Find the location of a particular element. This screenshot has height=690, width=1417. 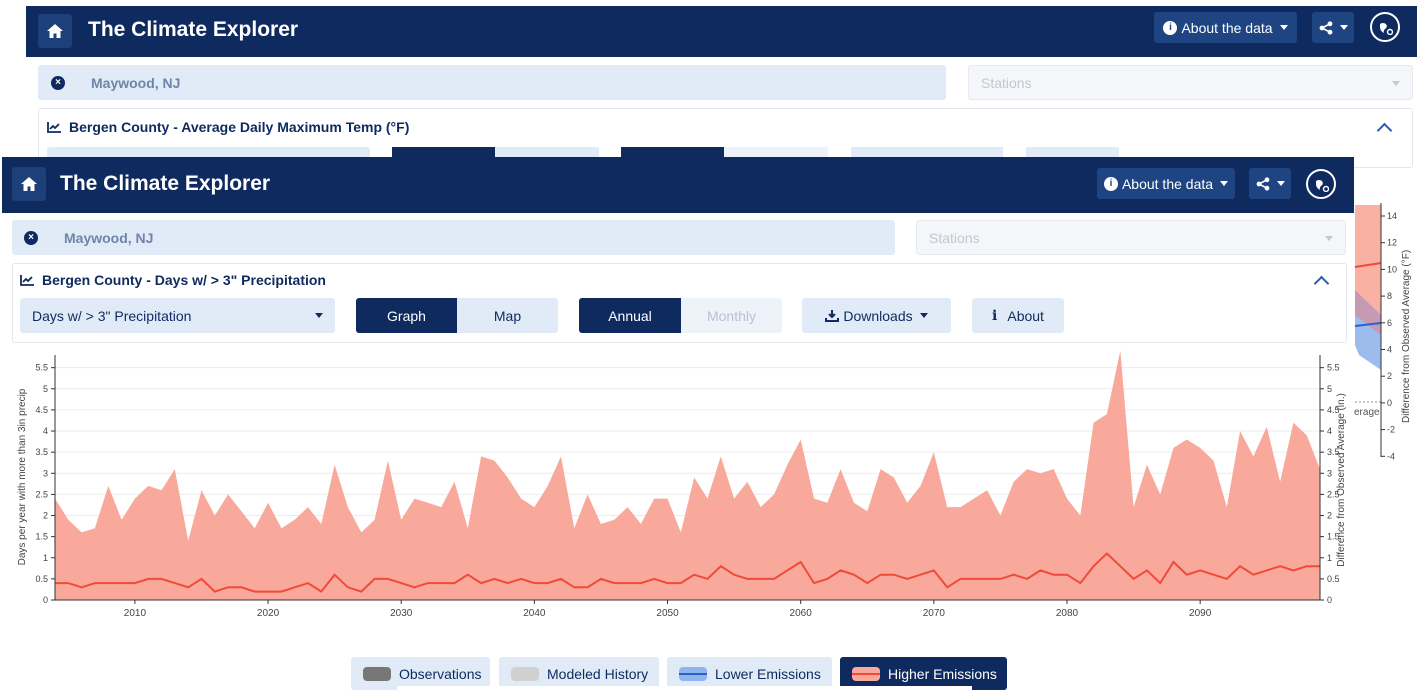

bg-y2-tick-label: 2 is located at coordinates (1389, 376).